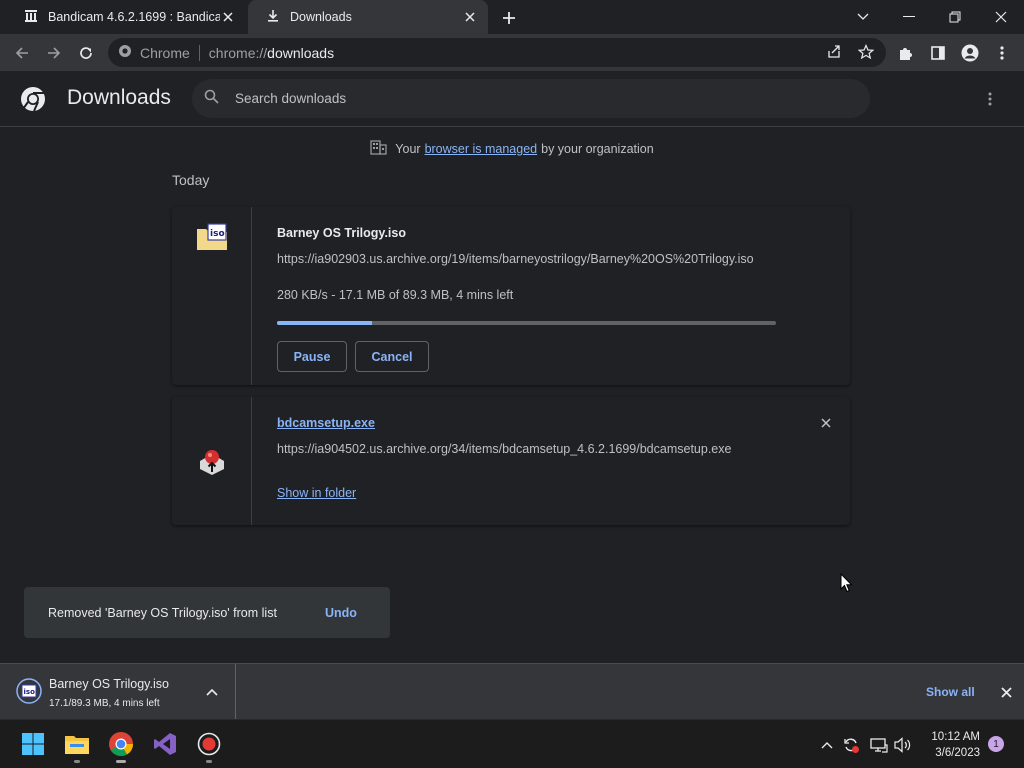 Image resolution: width=1024 pixels, height=768 pixels. I want to click on mouse-cursor-icon, so click(846, 585).